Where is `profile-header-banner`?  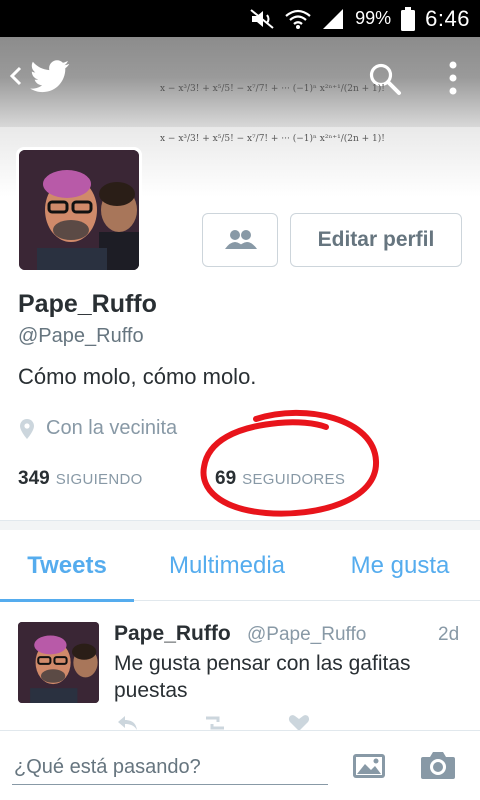 profile-header-banner is located at coordinates (240, 82).